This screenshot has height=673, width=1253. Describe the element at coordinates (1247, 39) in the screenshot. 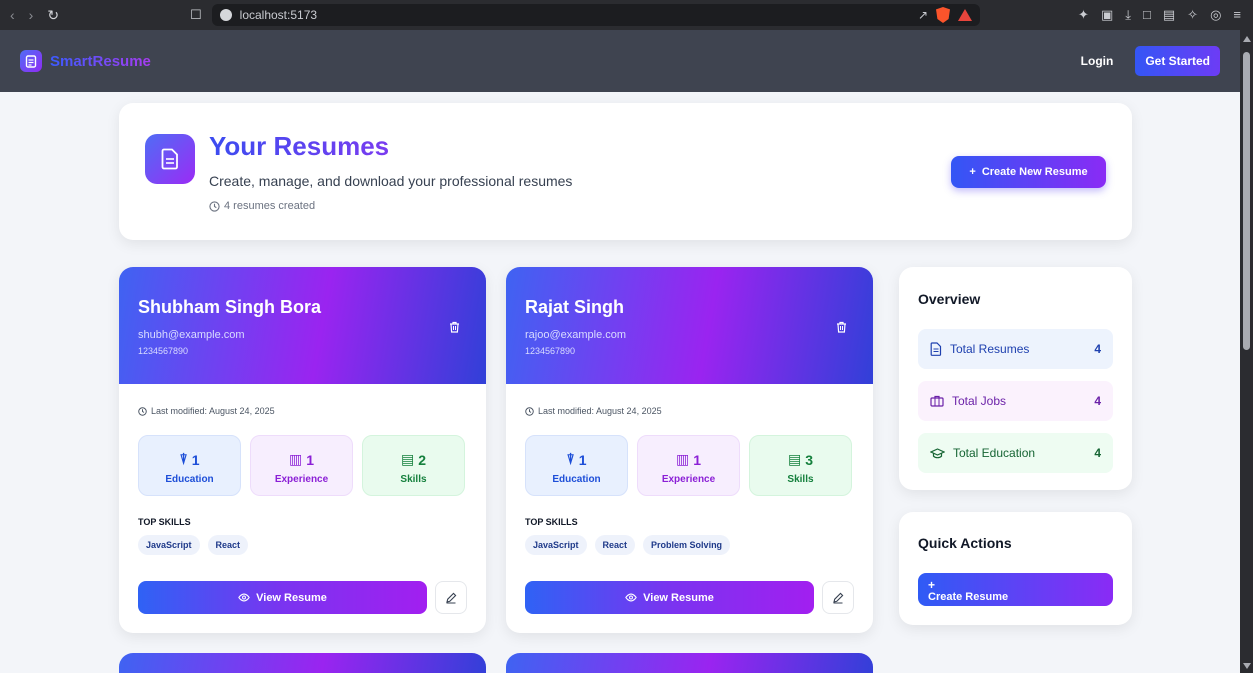

I see `scroll-up-icon` at that location.